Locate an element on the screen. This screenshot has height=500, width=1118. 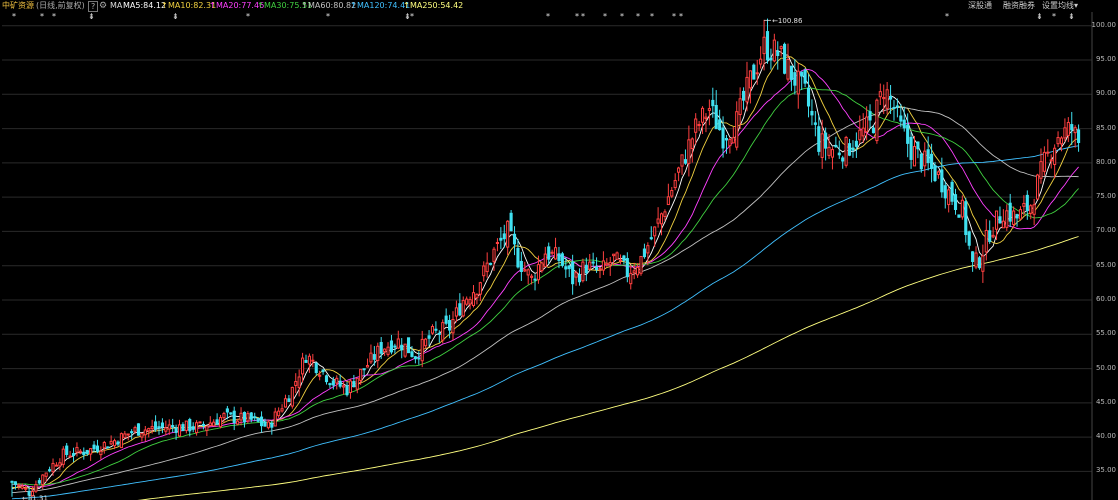
high-annotation: ←100.86 is located at coordinates (787, 21).